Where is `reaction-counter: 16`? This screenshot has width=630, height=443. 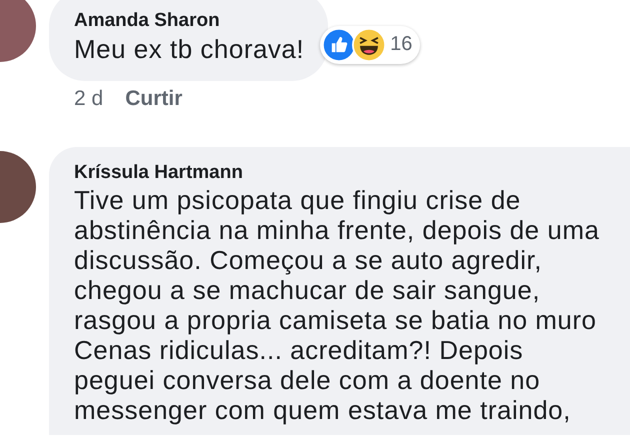 reaction-counter: 16 is located at coordinates (370, 45).